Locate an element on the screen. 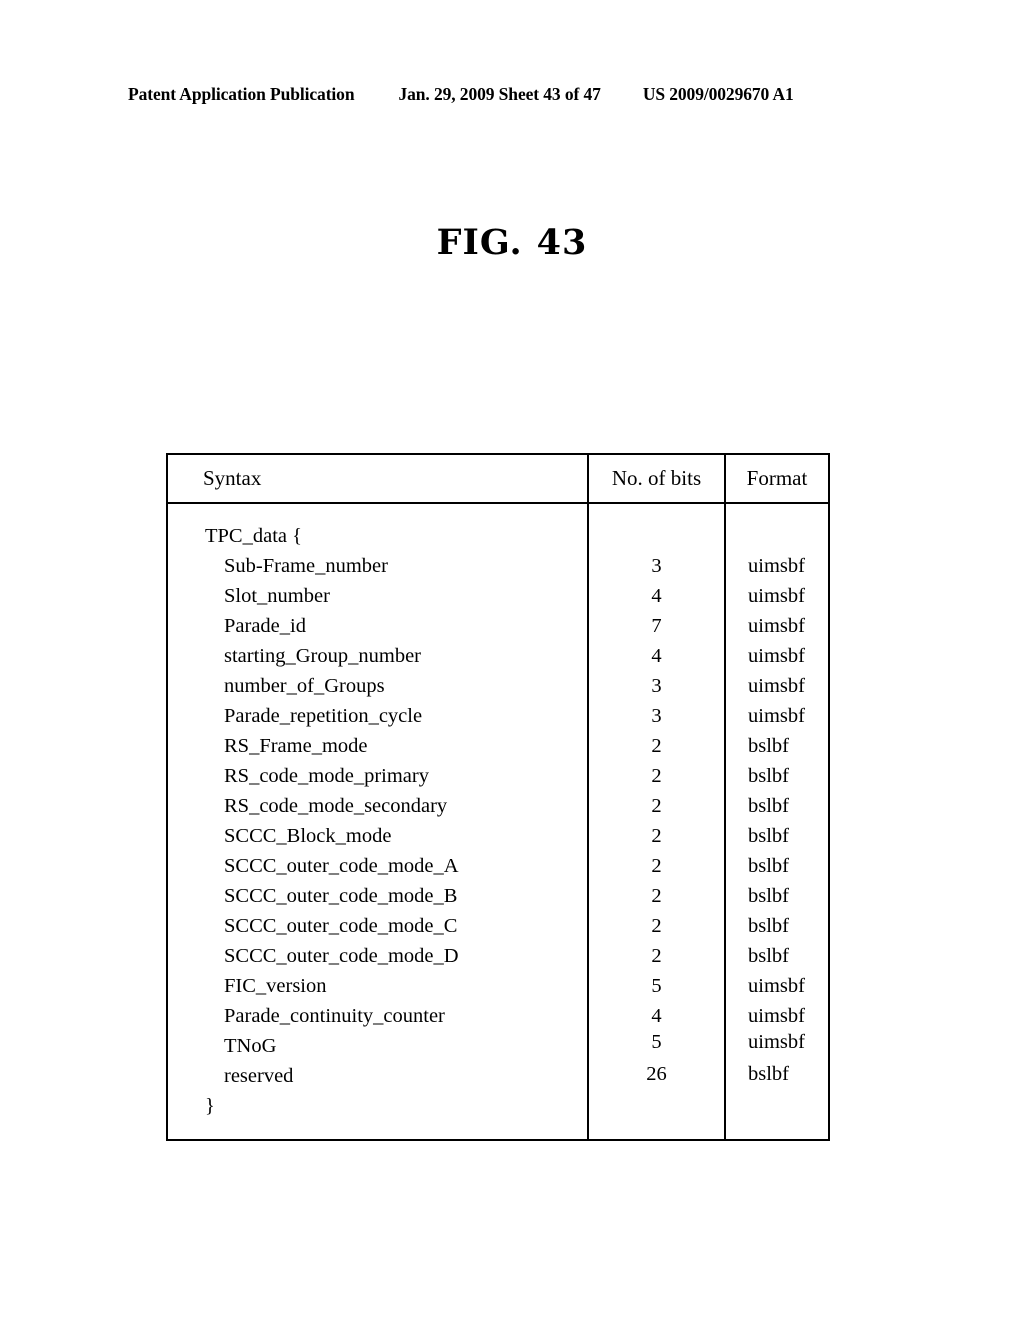  column-header-format: Format is located at coordinates (777, 478).